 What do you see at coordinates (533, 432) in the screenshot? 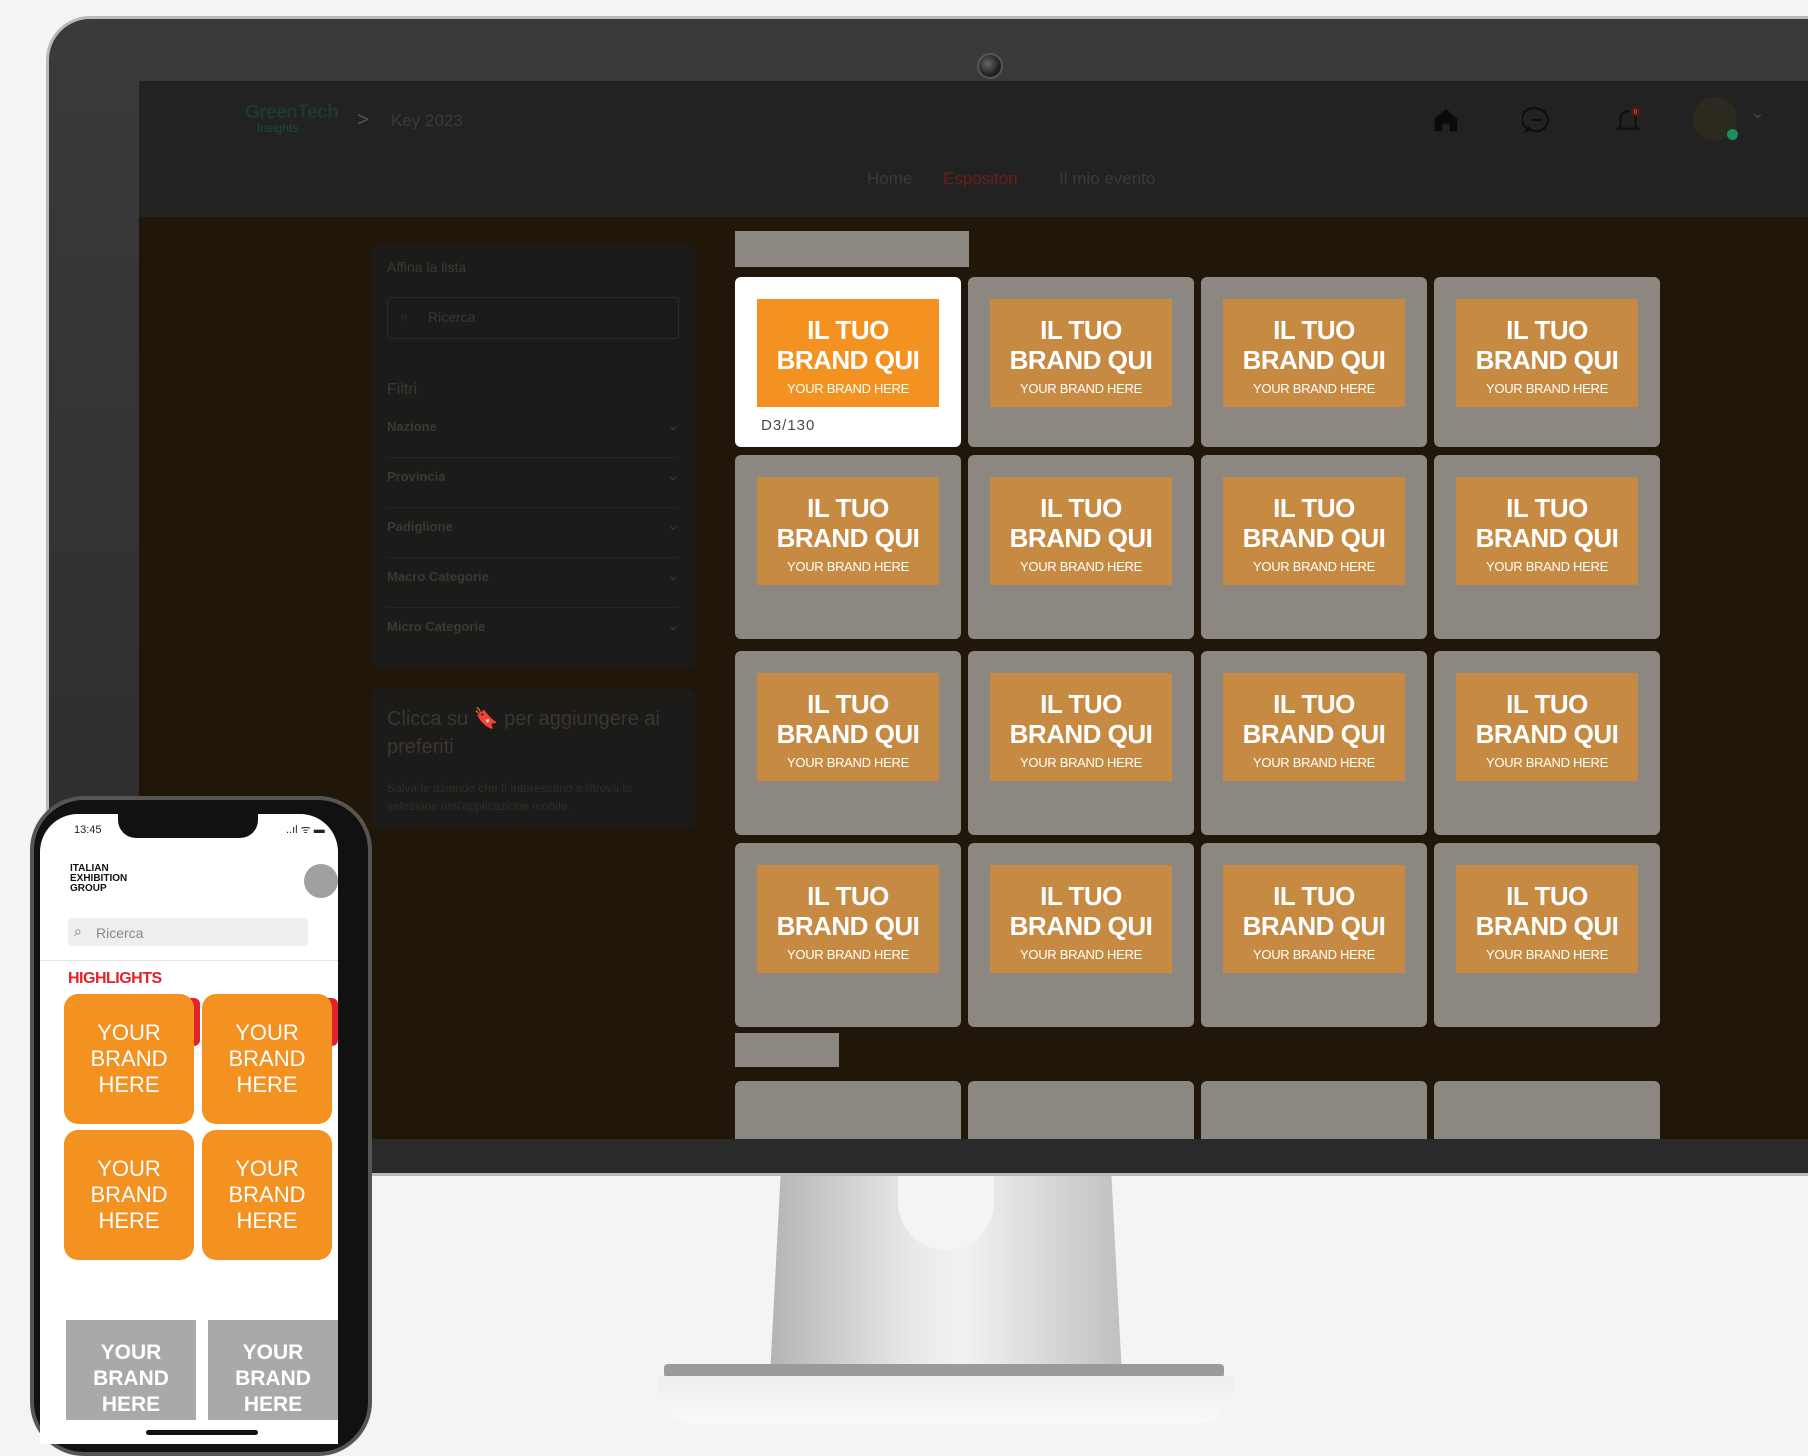
I see `filter-nation: Nazione ⌄` at bounding box center [533, 432].